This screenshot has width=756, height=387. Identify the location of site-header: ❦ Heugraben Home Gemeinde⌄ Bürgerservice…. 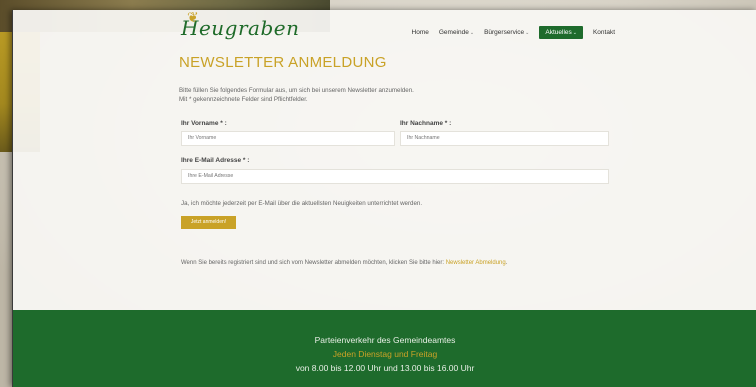
(384, 31).